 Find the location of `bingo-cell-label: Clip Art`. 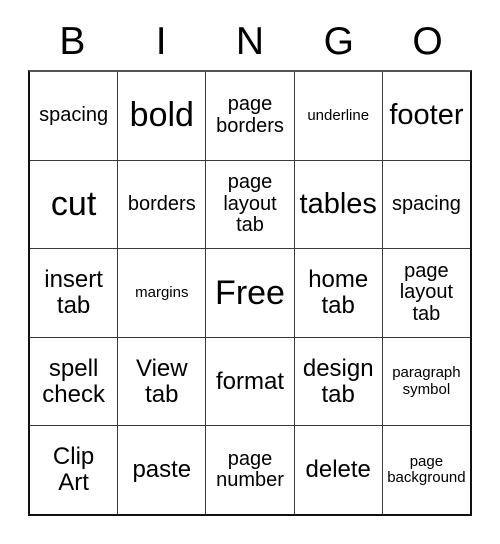

bingo-cell-label: Clip Art is located at coordinates (73, 470).